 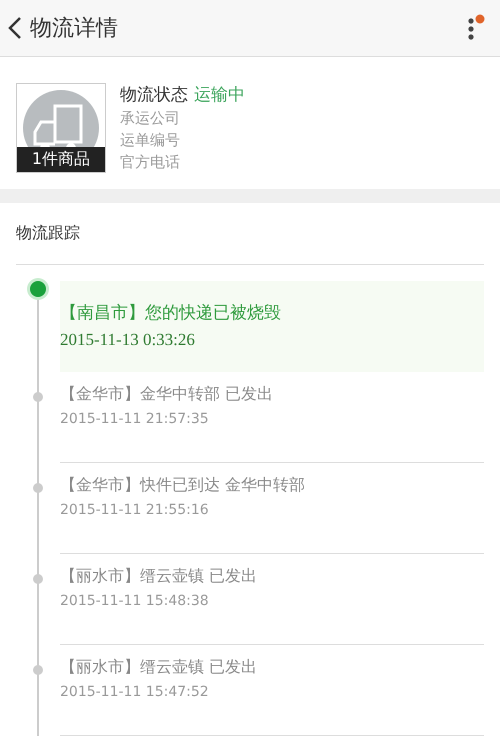 What do you see at coordinates (150, 140) in the screenshot?
I see `field-label: 运单编号` at bounding box center [150, 140].